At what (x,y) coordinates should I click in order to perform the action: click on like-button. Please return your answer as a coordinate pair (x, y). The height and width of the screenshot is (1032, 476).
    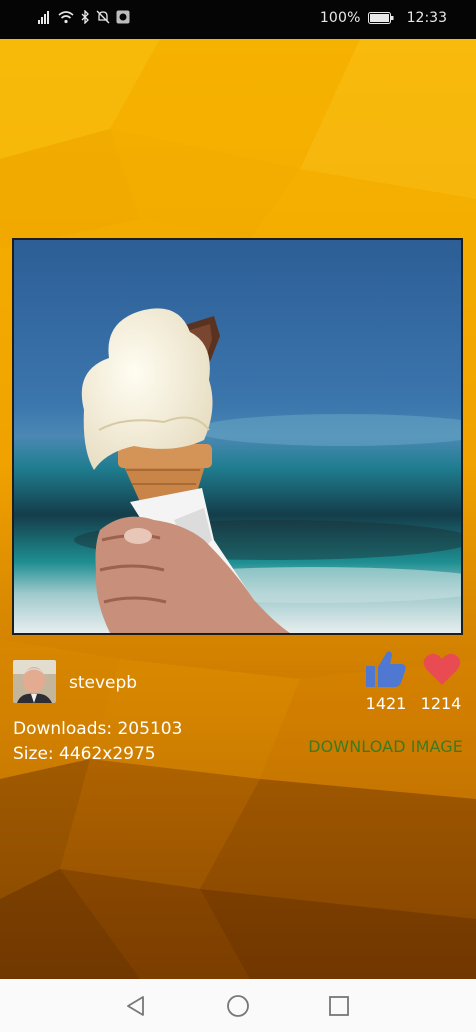
    Looking at the image, I should click on (386, 669).